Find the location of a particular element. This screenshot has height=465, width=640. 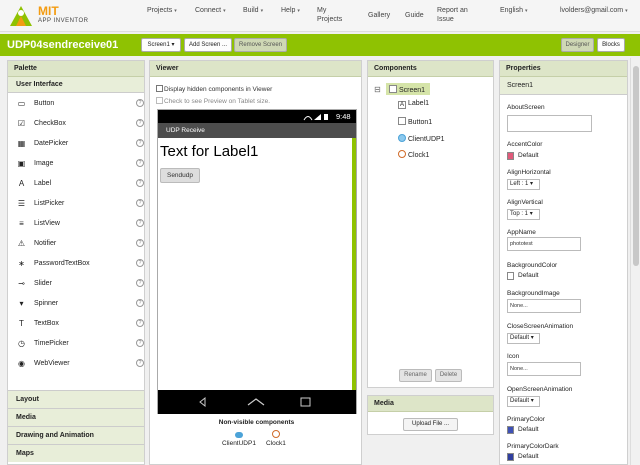

rename-button: Rename is located at coordinates (415, 375).